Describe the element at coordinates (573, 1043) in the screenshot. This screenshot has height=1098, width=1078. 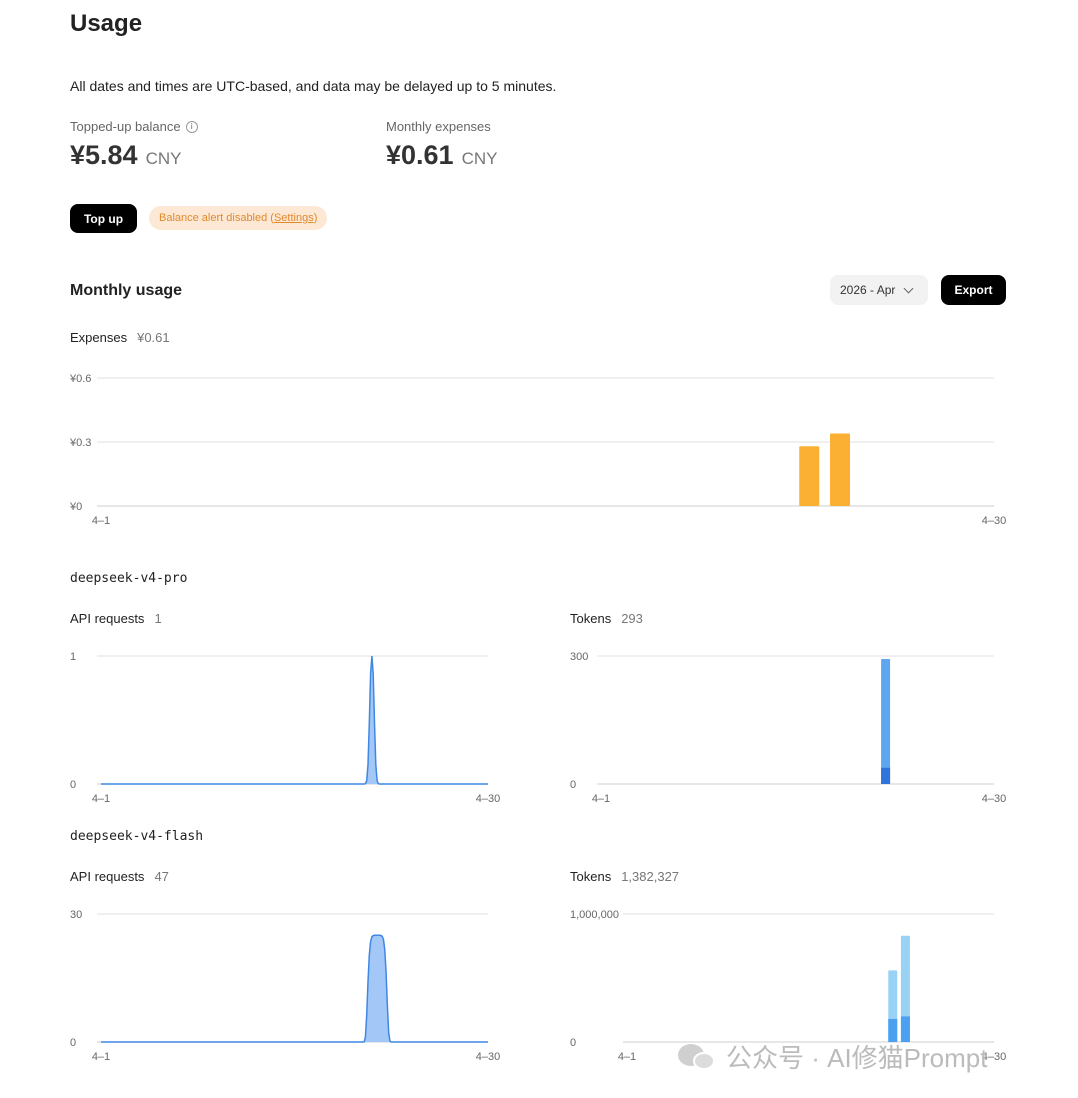
I see `flash-tokens-chart-ytick-label: 0` at that location.